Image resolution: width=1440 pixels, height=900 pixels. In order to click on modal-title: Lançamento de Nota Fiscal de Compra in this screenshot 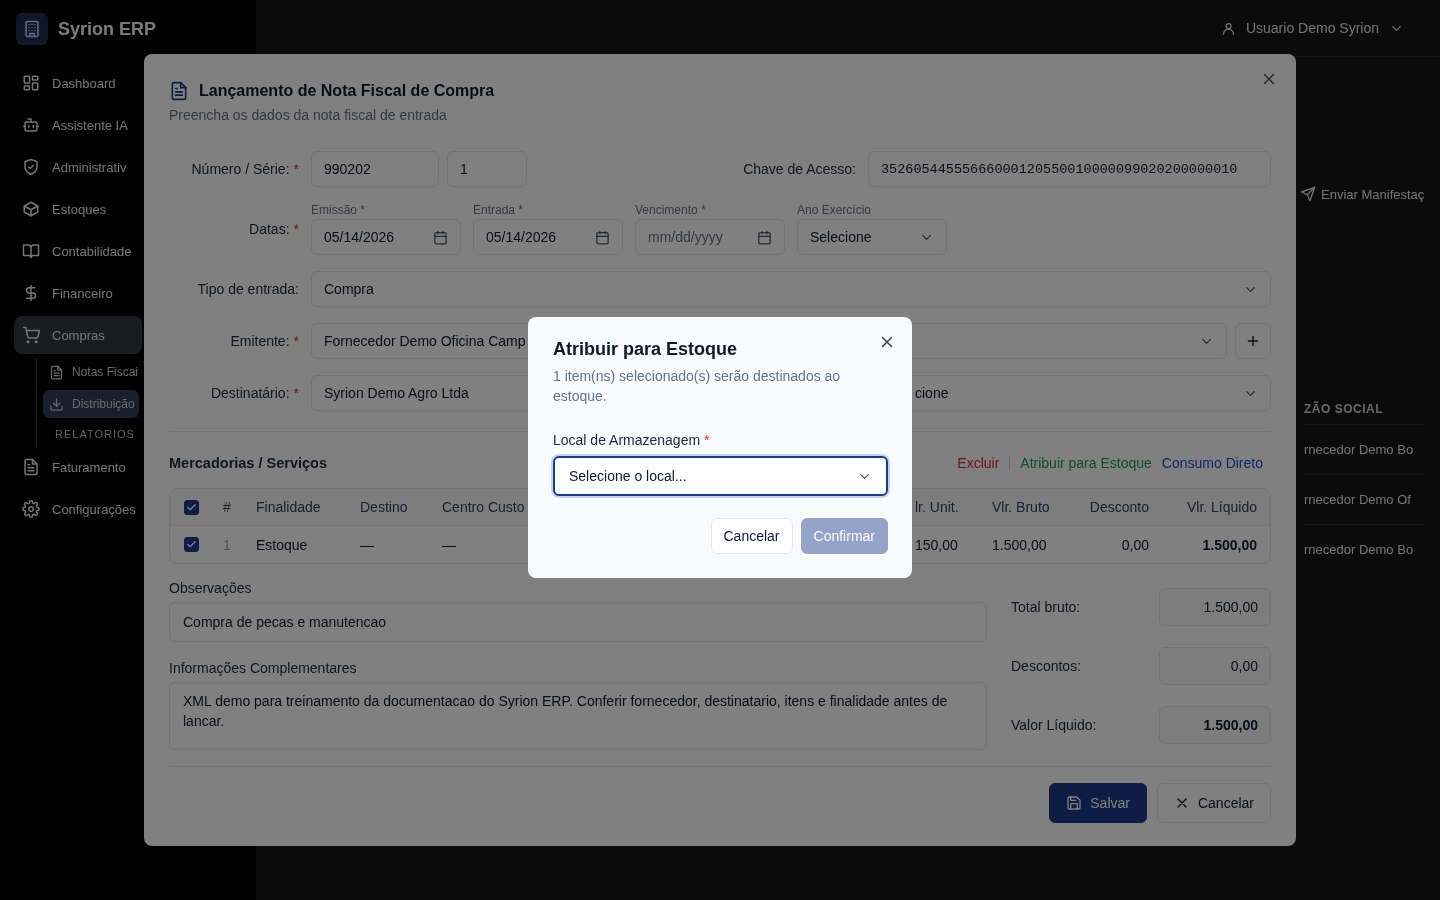, I will do `click(347, 91)`.